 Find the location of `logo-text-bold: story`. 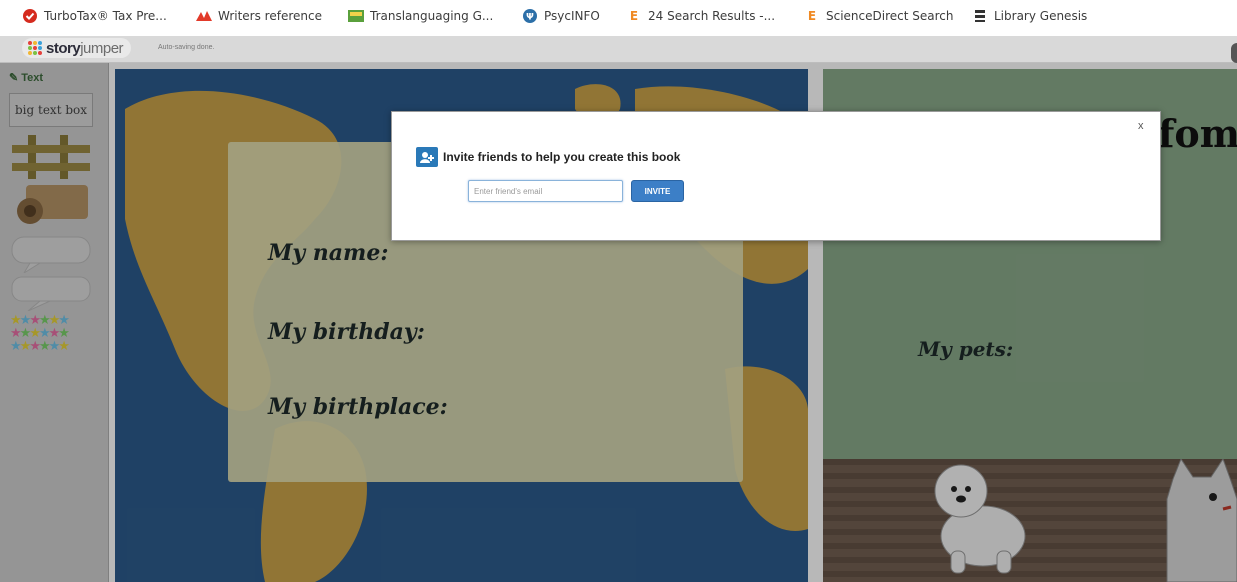

logo-text-bold: story is located at coordinates (63, 48).